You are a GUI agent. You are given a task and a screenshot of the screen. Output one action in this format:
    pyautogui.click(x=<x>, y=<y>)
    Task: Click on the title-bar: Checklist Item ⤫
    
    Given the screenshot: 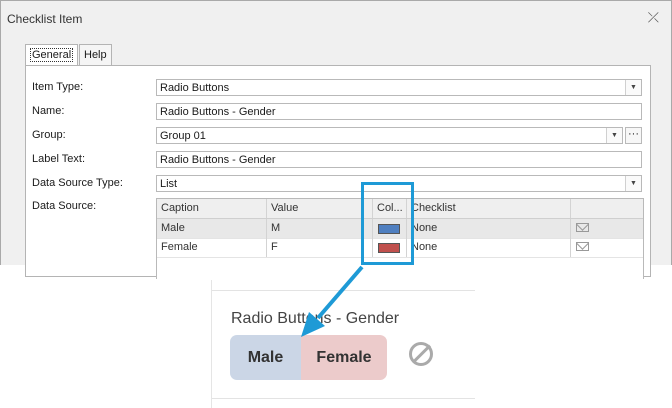 What is the action you would take?
    pyautogui.click(x=336, y=18)
    